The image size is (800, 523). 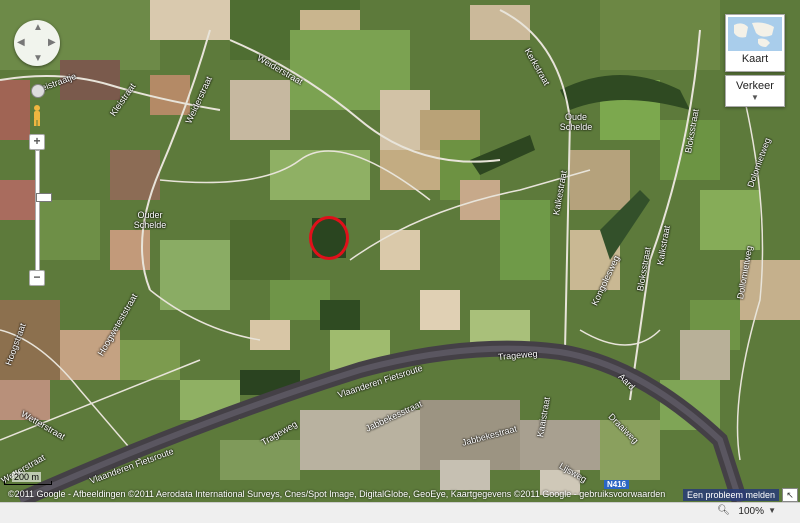 I want to click on pan-up-icon: ▲, so click(x=38, y=27).